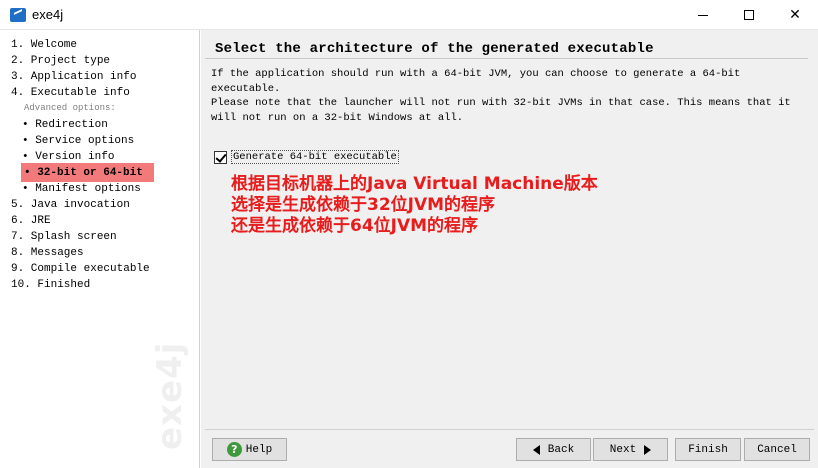 This screenshot has height=468, width=818. What do you see at coordinates (47, 253) in the screenshot?
I see `step-messages: 8. Messages` at bounding box center [47, 253].